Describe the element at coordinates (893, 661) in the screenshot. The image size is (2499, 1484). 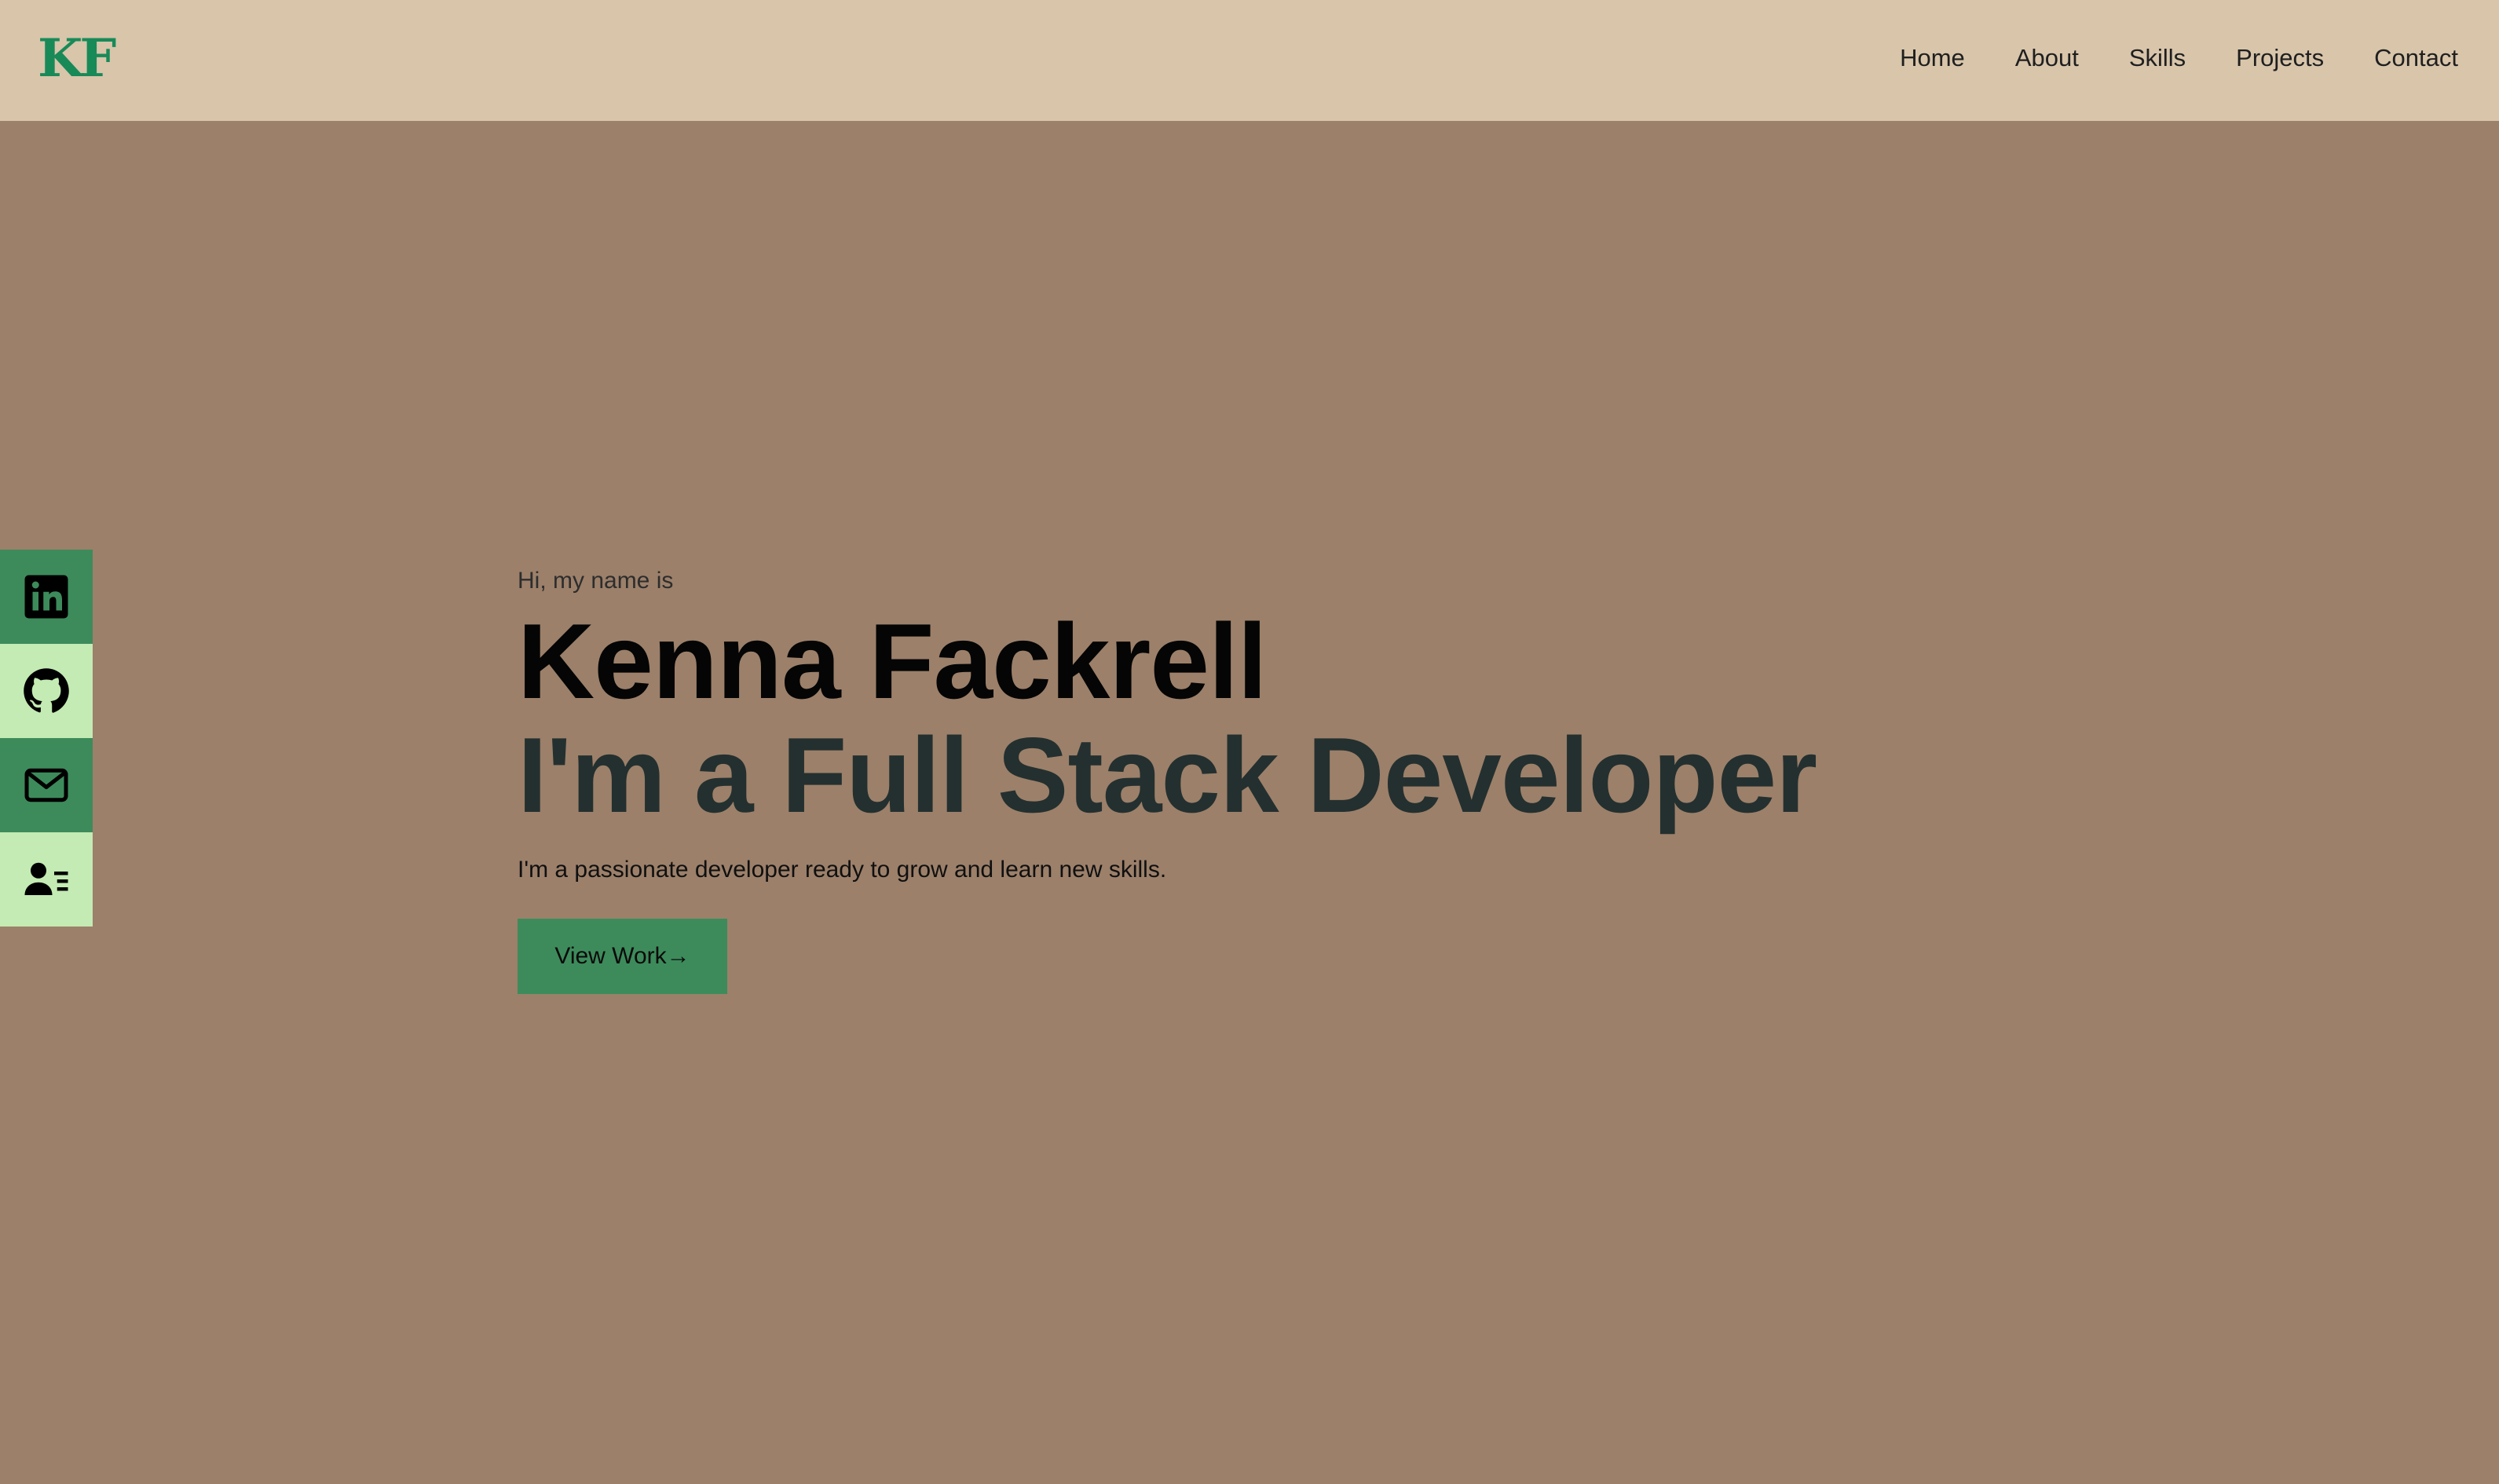
I see `hero-name: Kenna Fackrell` at that location.